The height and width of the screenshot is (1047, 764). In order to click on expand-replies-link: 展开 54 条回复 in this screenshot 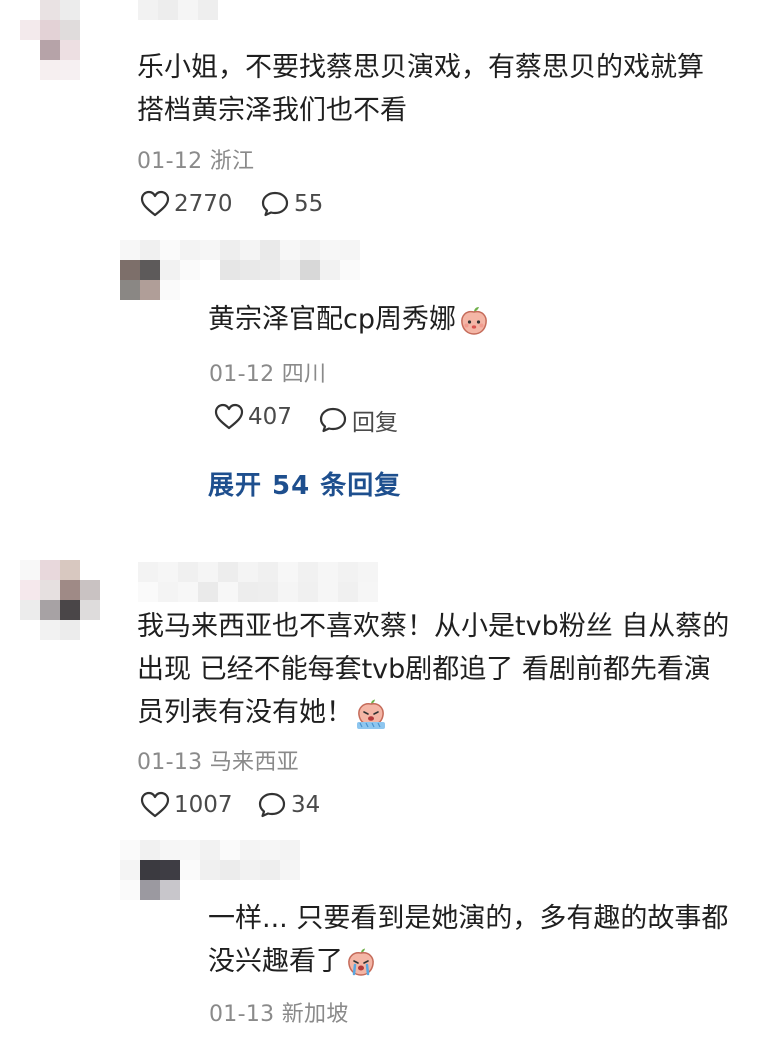, I will do `click(304, 483)`.